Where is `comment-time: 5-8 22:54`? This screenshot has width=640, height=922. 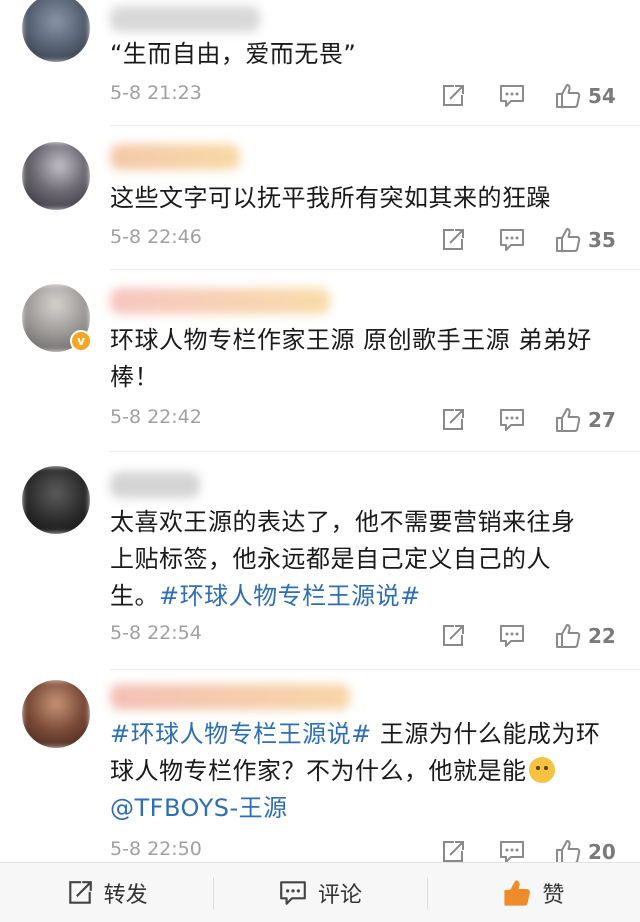 comment-time: 5-8 22:54 is located at coordinates (156, 633).